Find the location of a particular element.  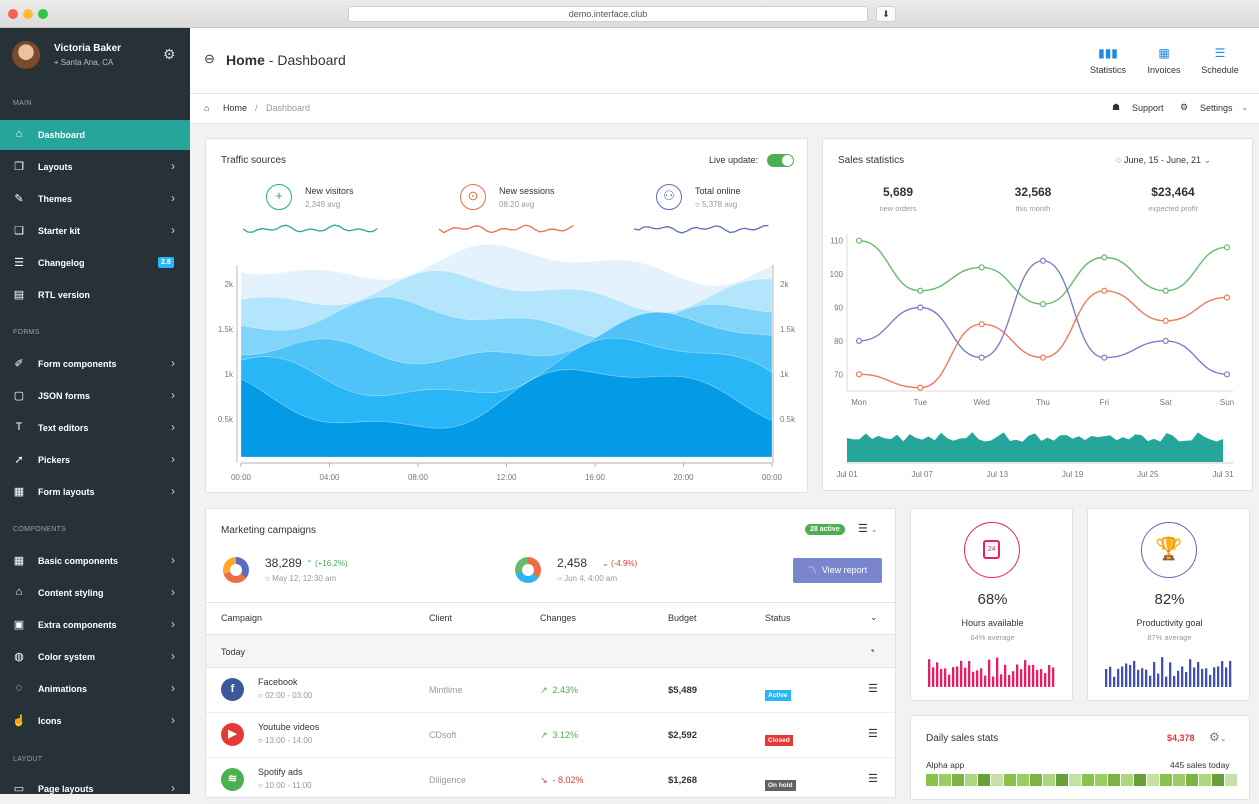

settings-dropdown: Settings is located at coordinates (1216, 108).